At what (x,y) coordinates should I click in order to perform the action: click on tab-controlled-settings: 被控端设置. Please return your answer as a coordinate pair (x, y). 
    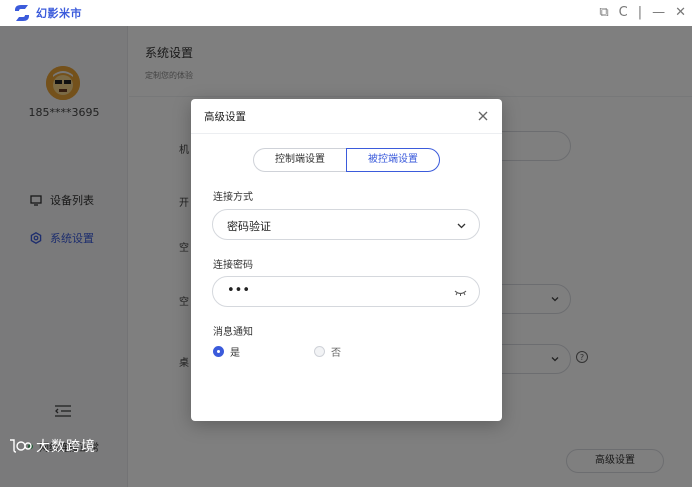
    Looking at the image, I should click on (393, 160).